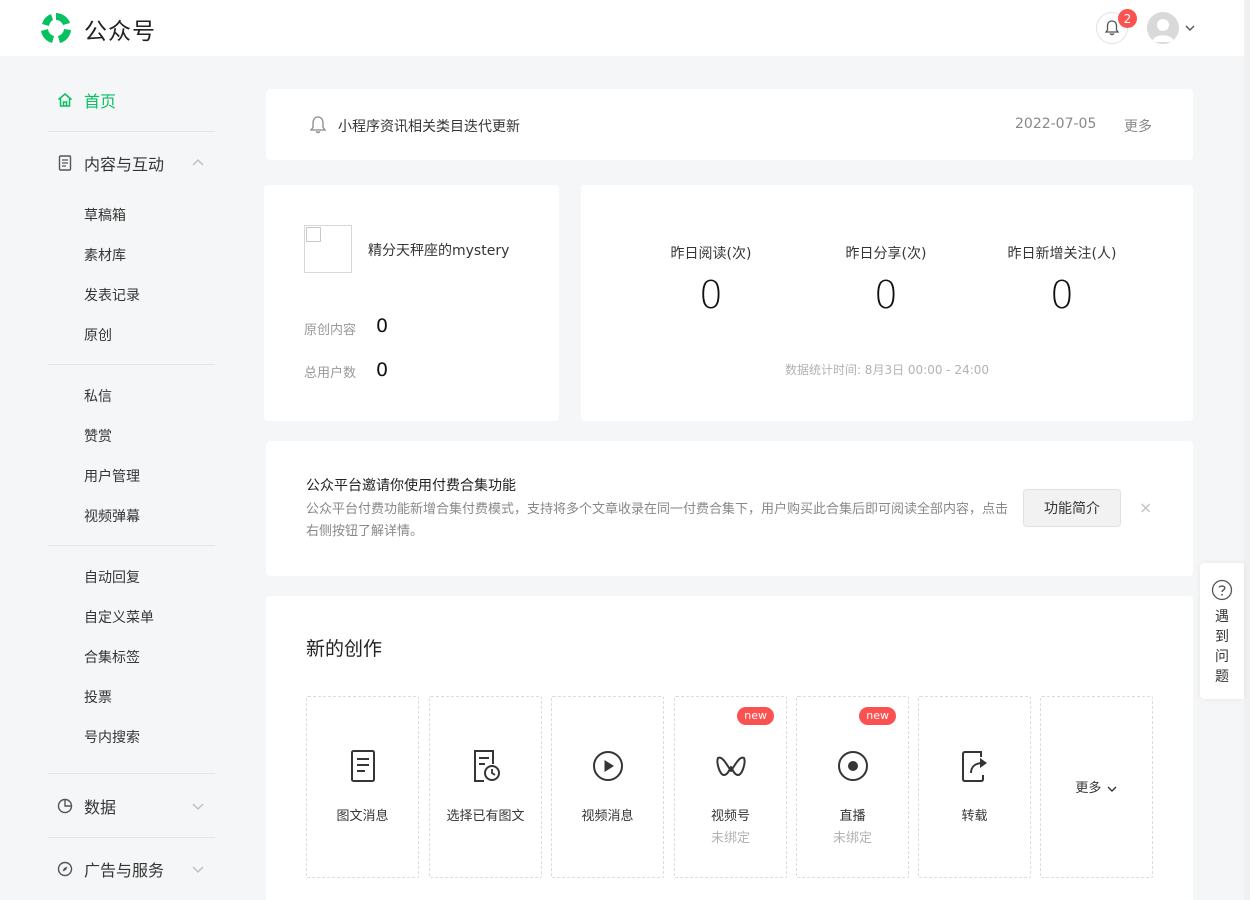  I want to click on stat-label: 昨日新增关注(人), so click(1062, 254).